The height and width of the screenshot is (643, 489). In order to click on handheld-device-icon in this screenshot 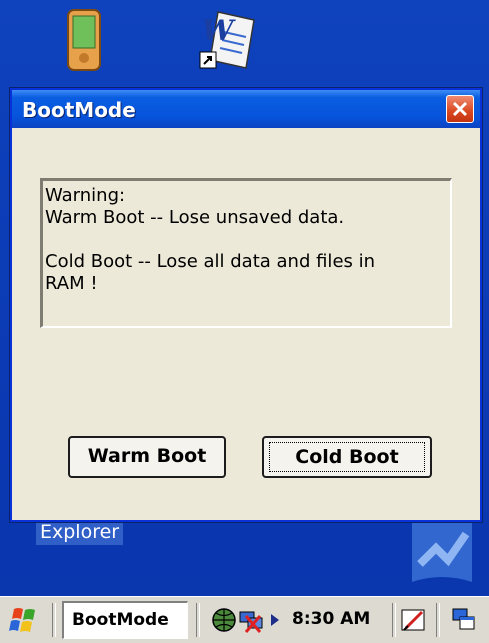, I will do `click(85, 41)`.